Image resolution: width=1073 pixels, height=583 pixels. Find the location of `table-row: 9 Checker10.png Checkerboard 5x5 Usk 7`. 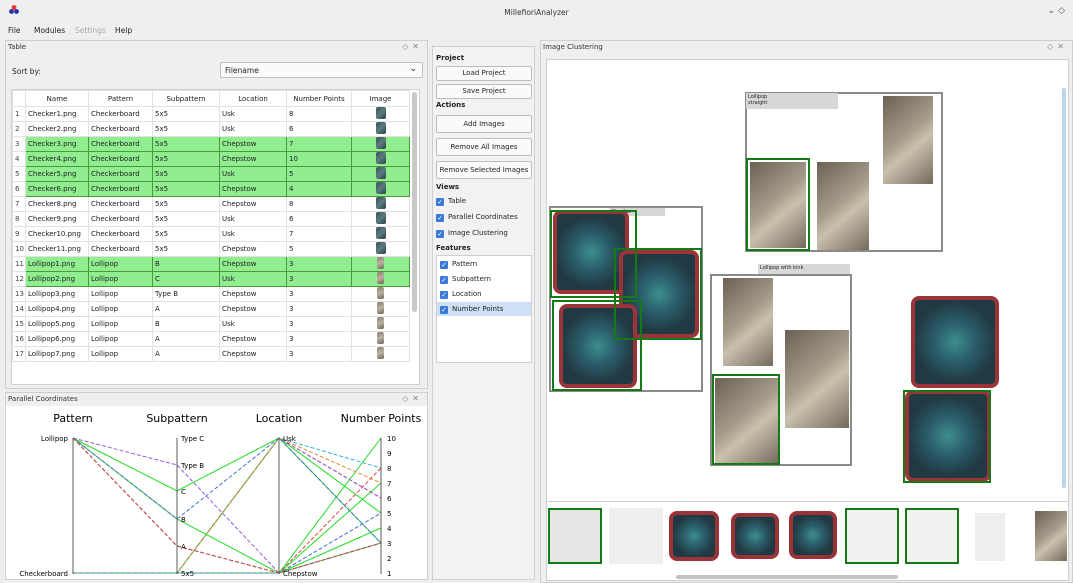

table-row: 9 Checker10.png Checkerboard 5x5 Usk 7 is located at coordinates (211, 234).